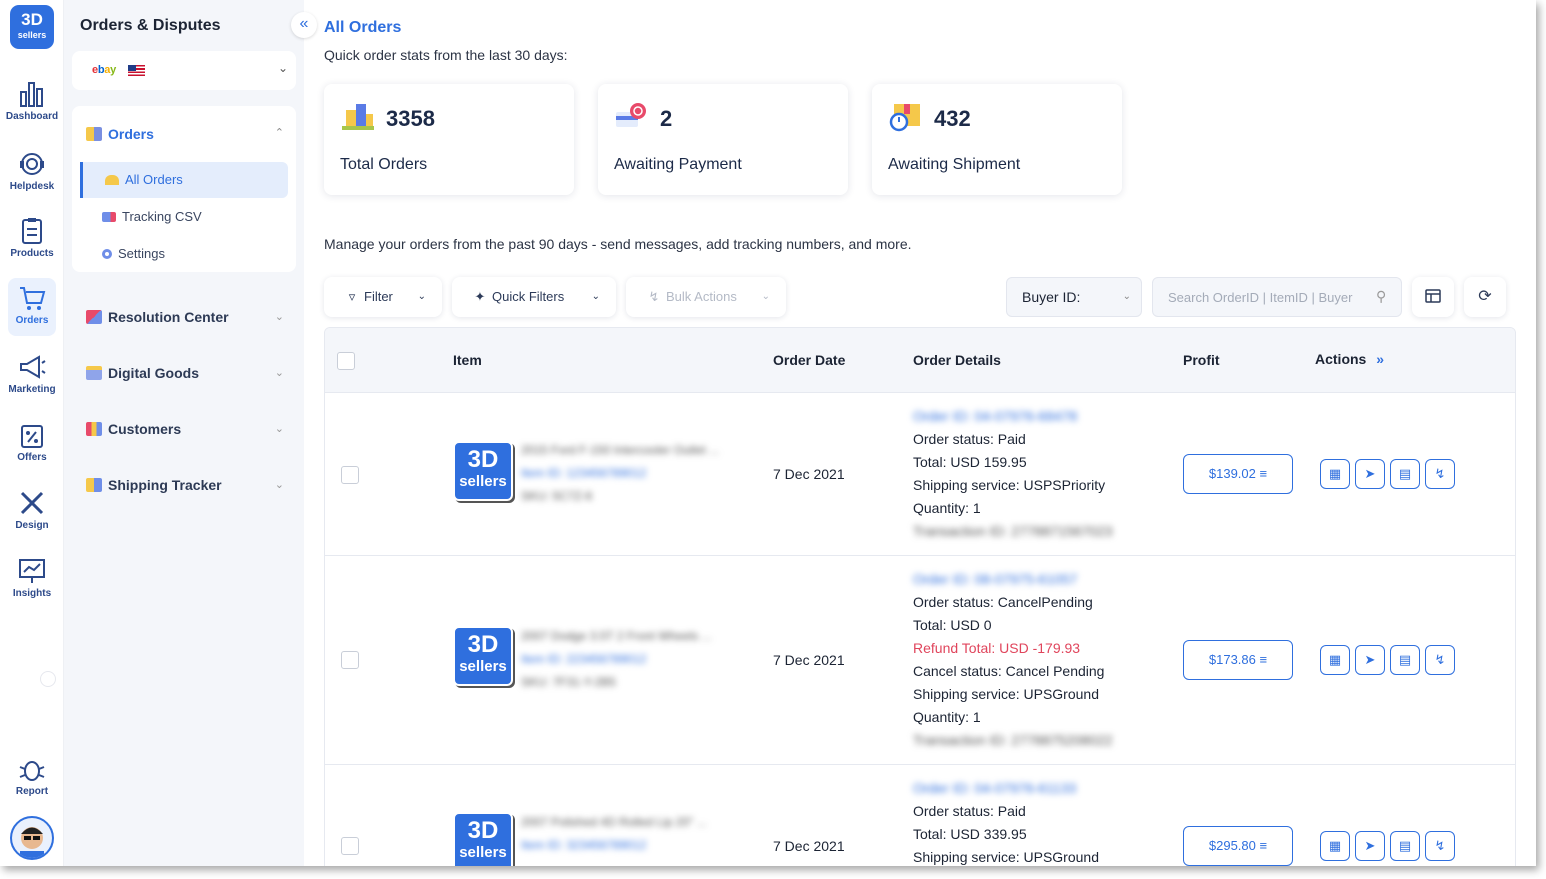 This screenshot has width=1546, height=879. I want to click on rail-item-insights: Insights, so click(32, 578).